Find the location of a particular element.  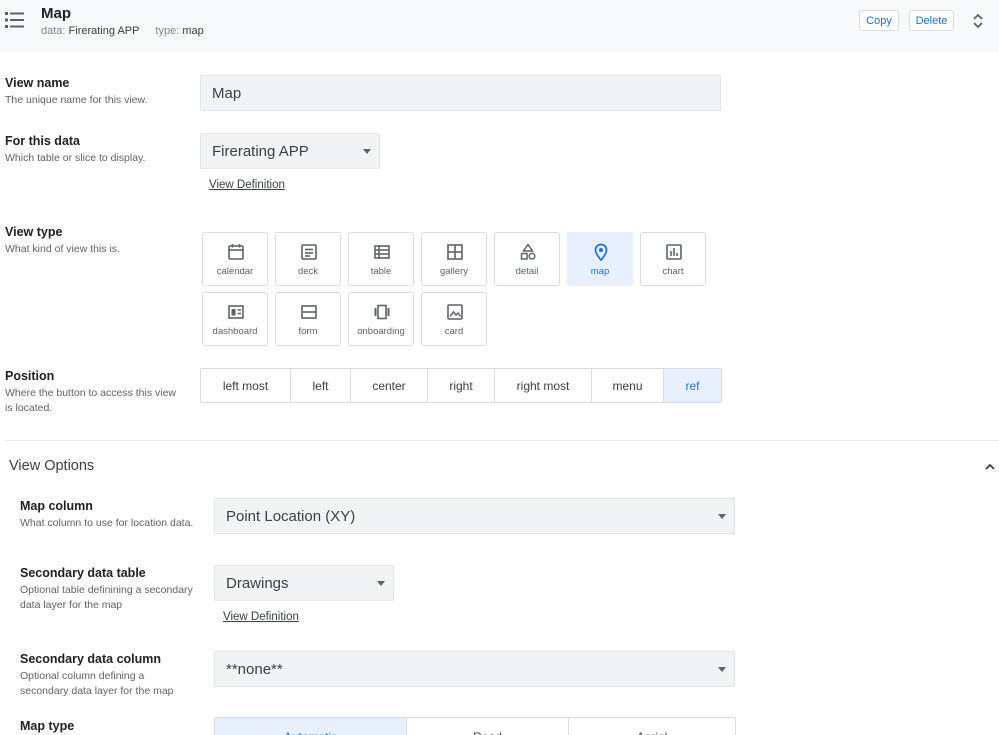

view-name-label: View name is located at coordinates (37, 83).